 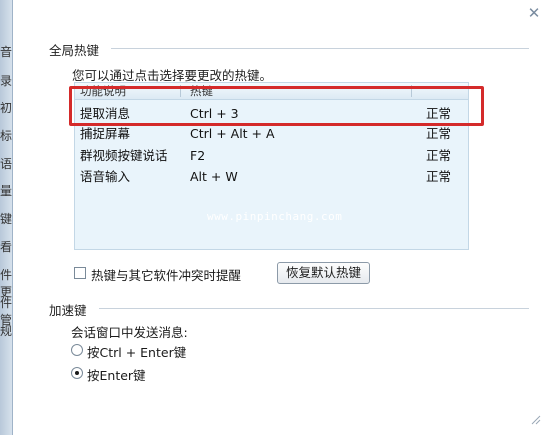 What do you see at coordinates (271, 176) in the screenshot?
I see `table-row: 语音输入 Alt + W 正常` at bounding box center [271, 176].